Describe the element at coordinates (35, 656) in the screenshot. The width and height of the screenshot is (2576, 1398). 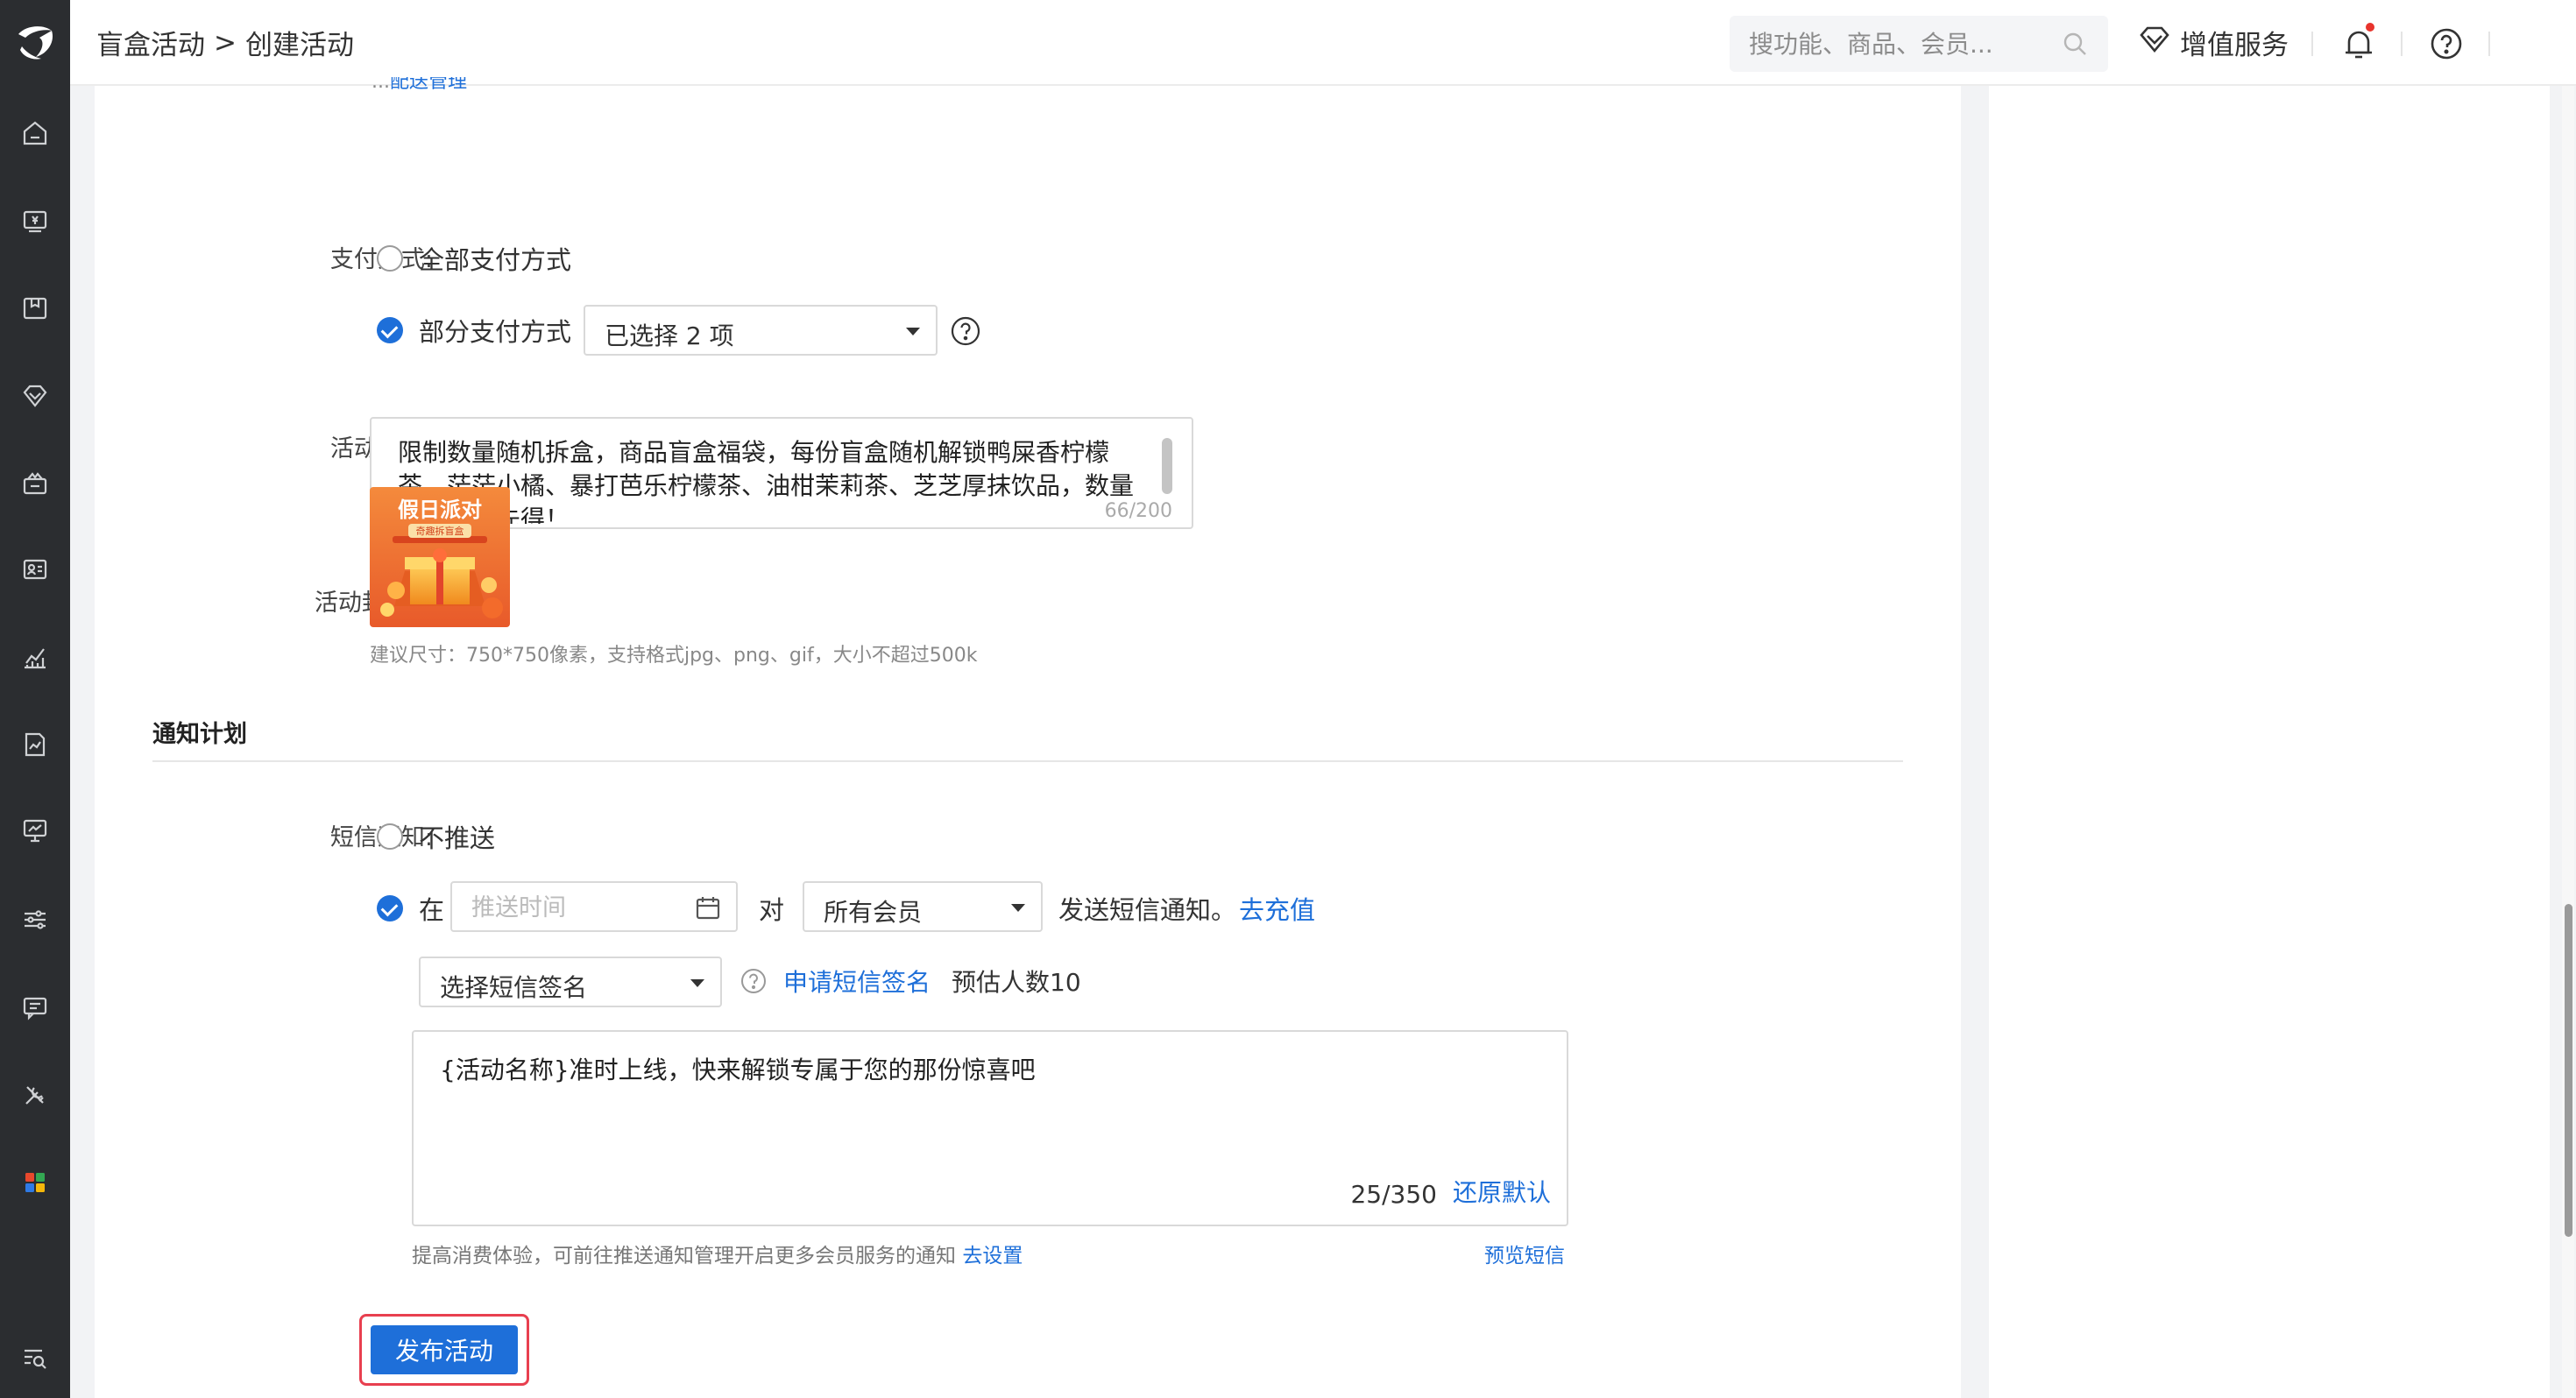
I see `analytics-icon` at that location.